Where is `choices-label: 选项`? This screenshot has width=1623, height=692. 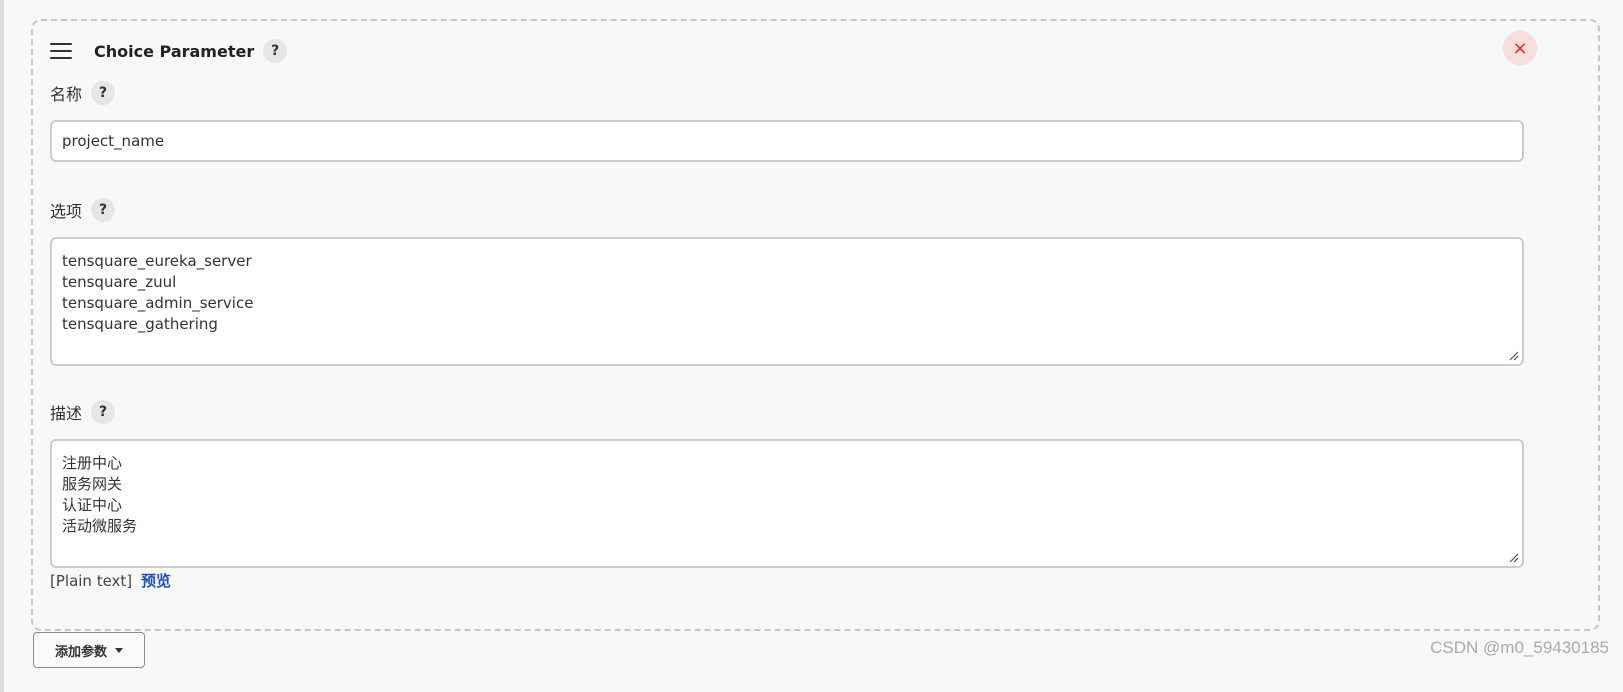 choices-label: 选项 is located at coordinates (66, 211).